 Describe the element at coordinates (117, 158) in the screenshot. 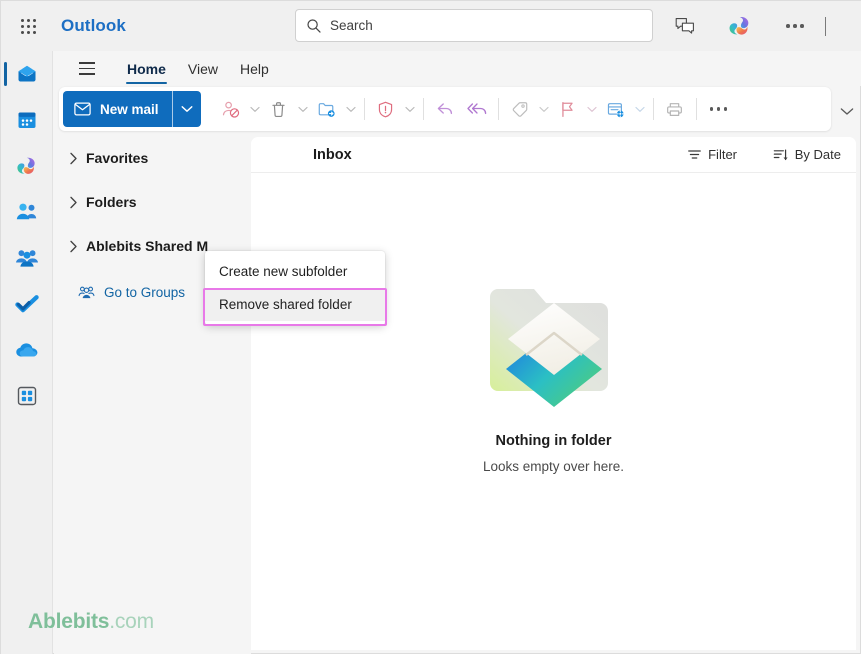

I see `folder-node-label: Favorites` at that location.